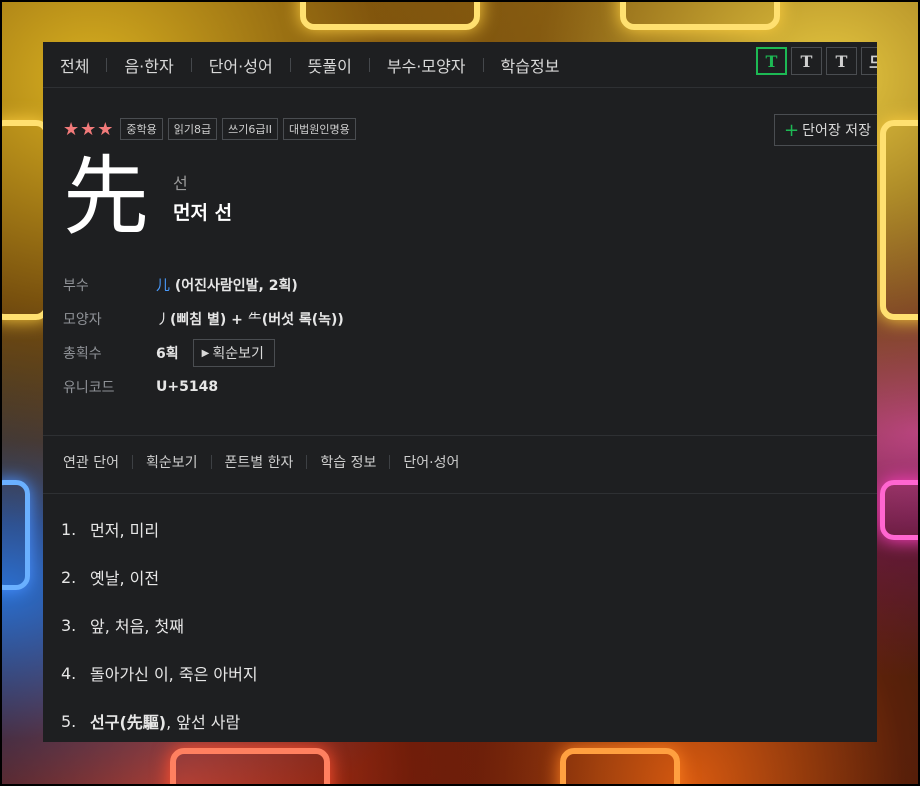 The height and width of the screenshot is (786, 920). I want to click on font-button-serif: T, so click(771, 61).